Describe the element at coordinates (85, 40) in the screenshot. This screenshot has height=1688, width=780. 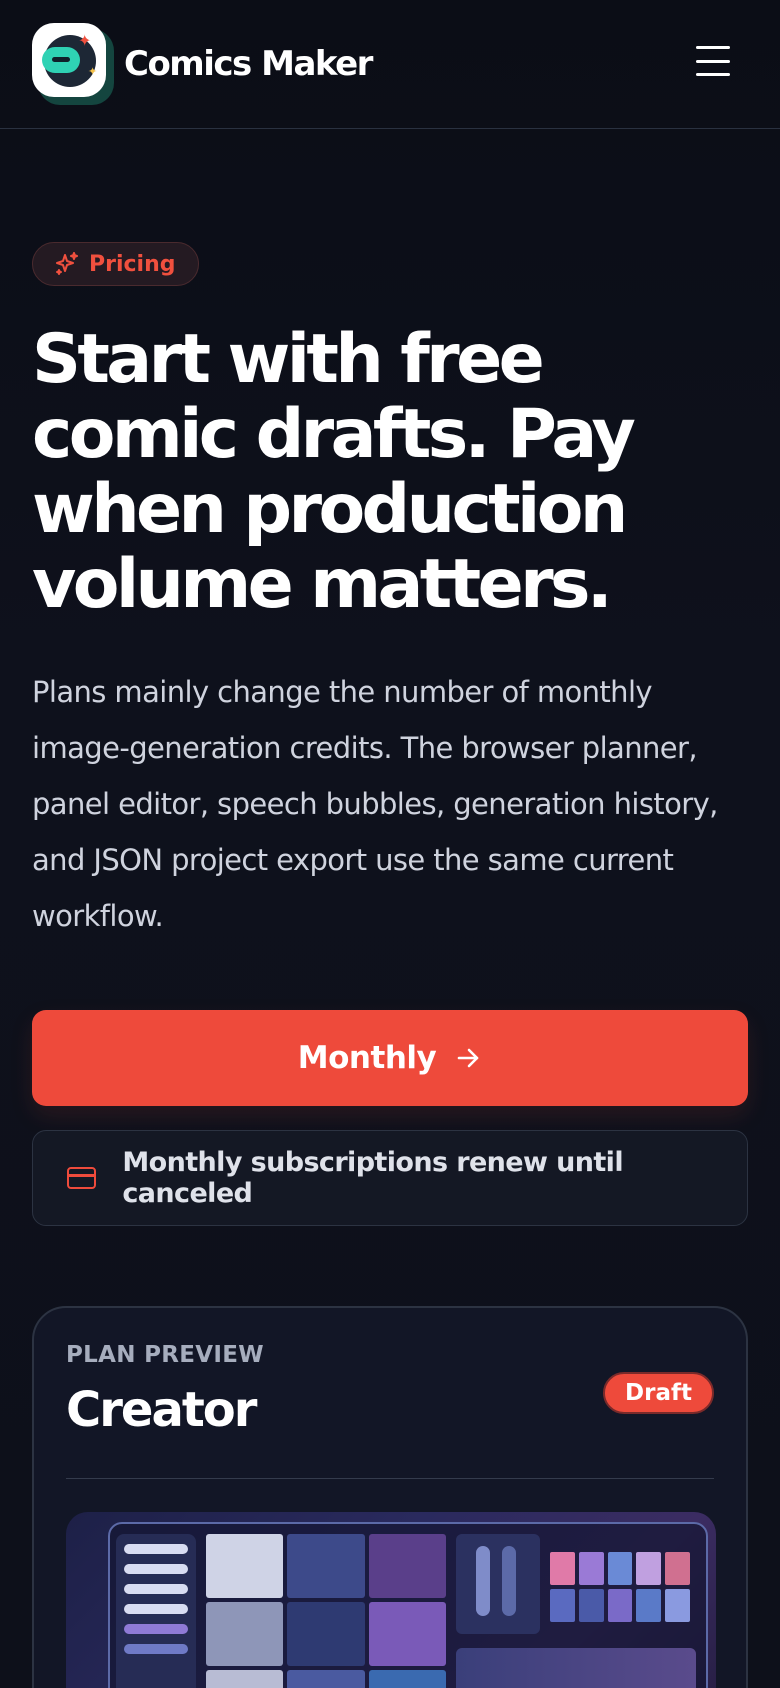
I see `star-icon: ✦` at that location.